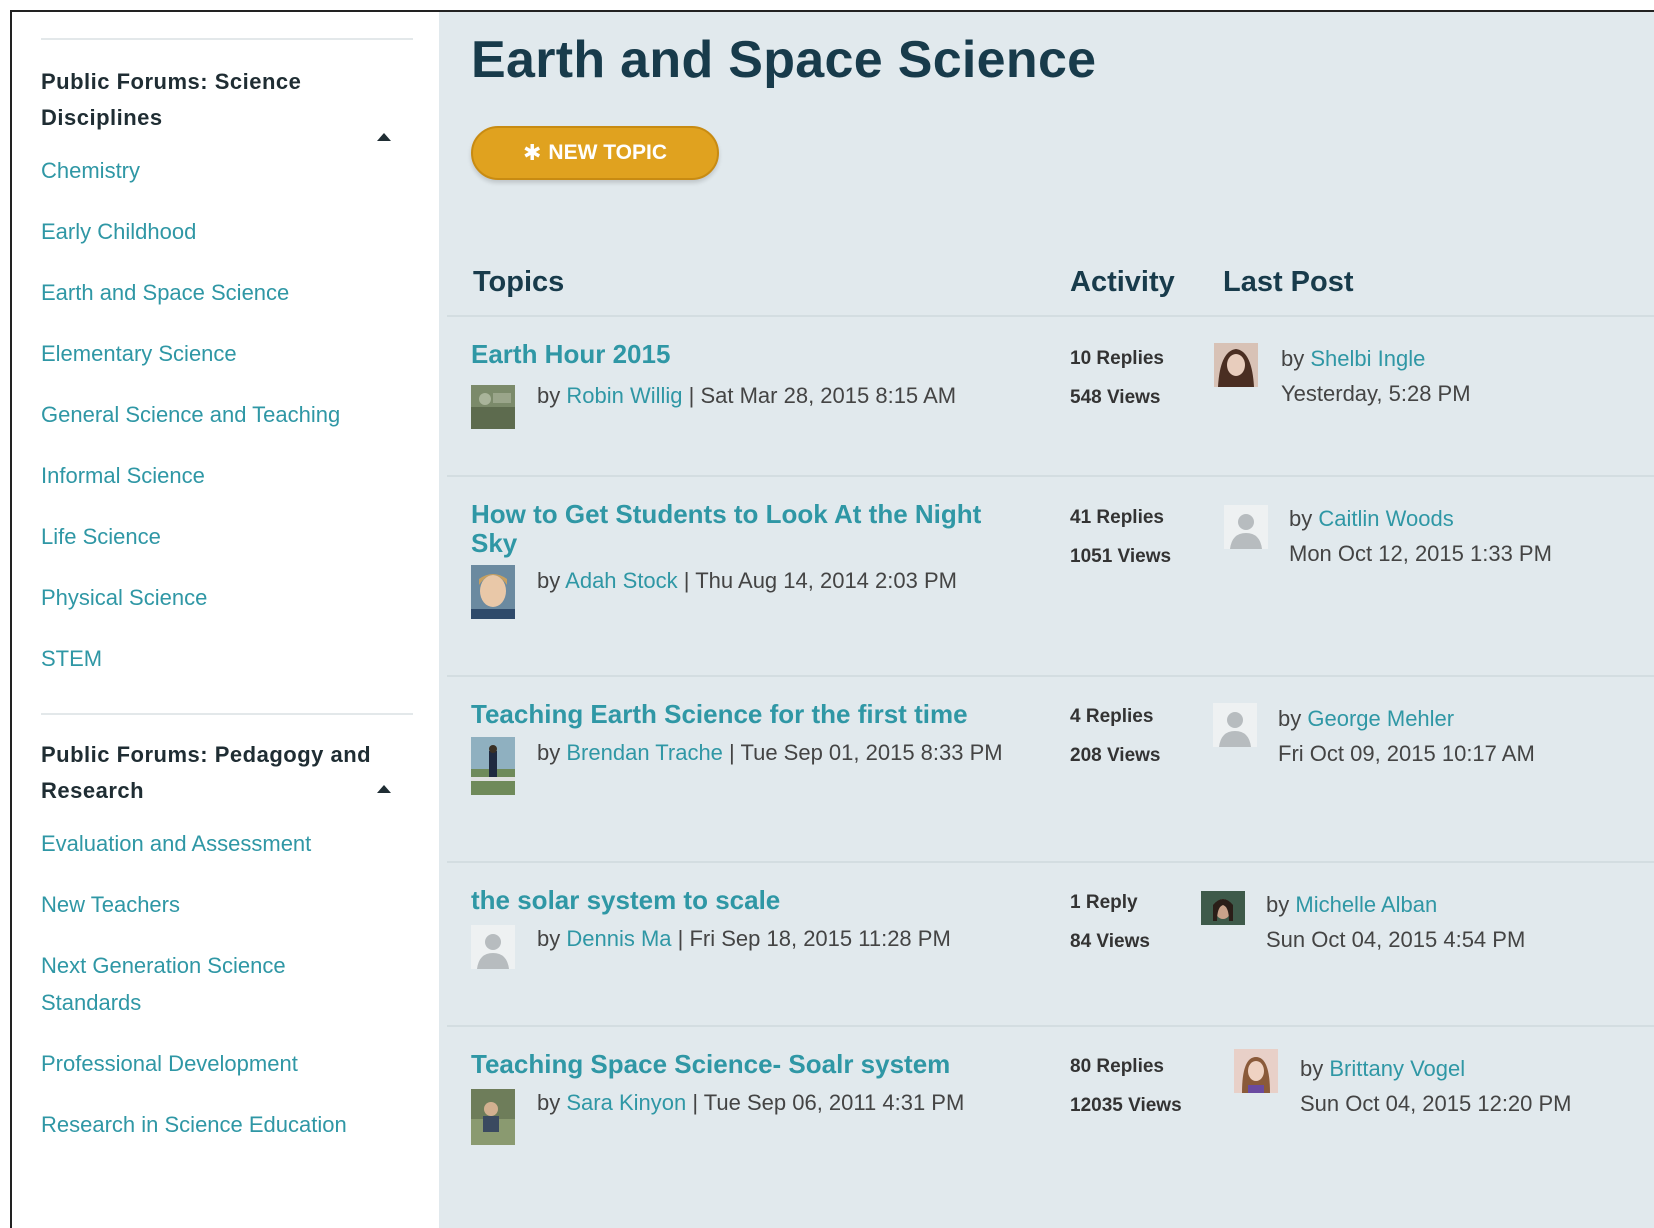 The height and width of the screenshot is (1228, 1654). I want to click on sidebar-item-informal-science: Informal Science, so click(240, 475).